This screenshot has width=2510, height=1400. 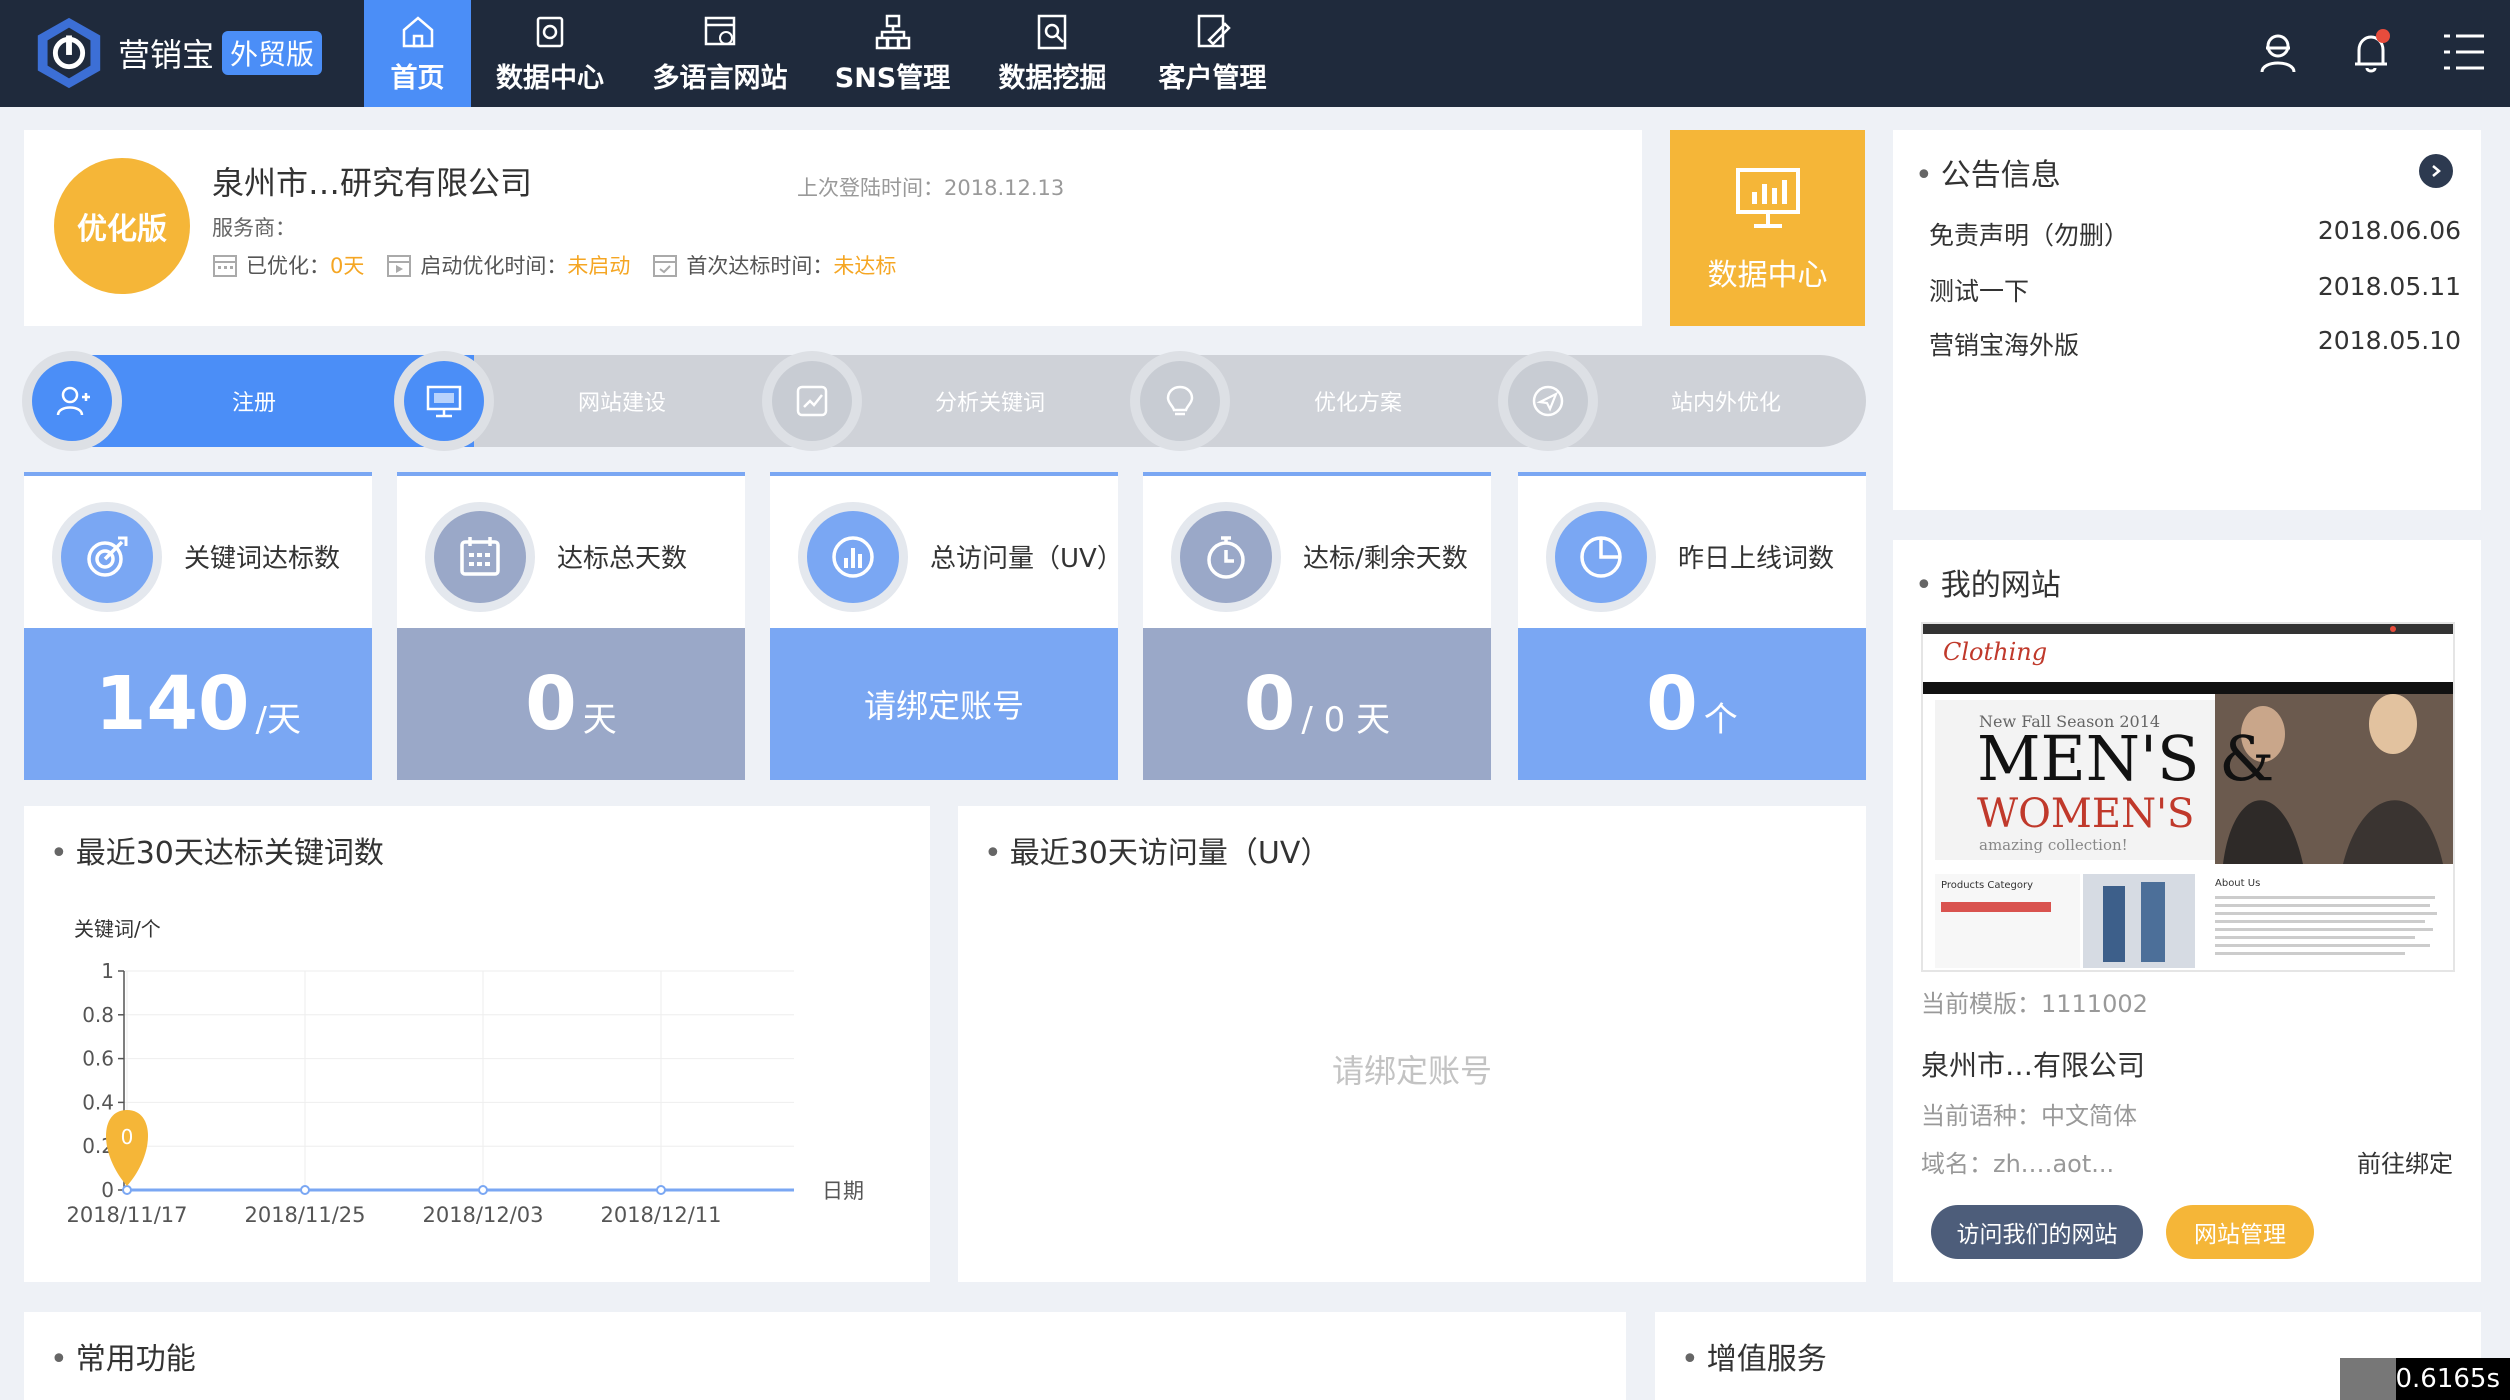 What do you see at coordinates (1995, 652) in the screenshot?
I see `thumb-brand: Clothing` at bounding box center [1995, 652].